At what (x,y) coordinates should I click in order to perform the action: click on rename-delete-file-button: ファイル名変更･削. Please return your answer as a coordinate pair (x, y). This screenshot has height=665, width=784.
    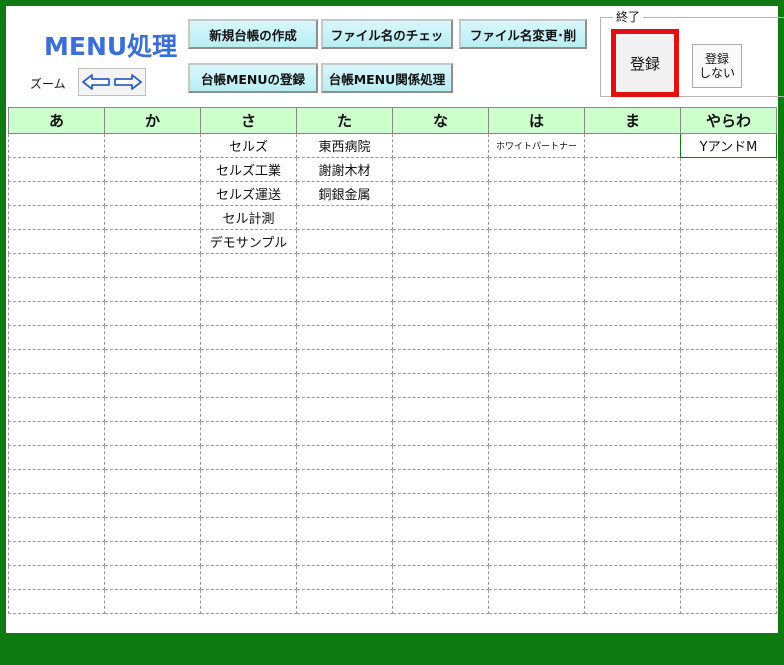
    Looking at the image, I should click on (523, 34).